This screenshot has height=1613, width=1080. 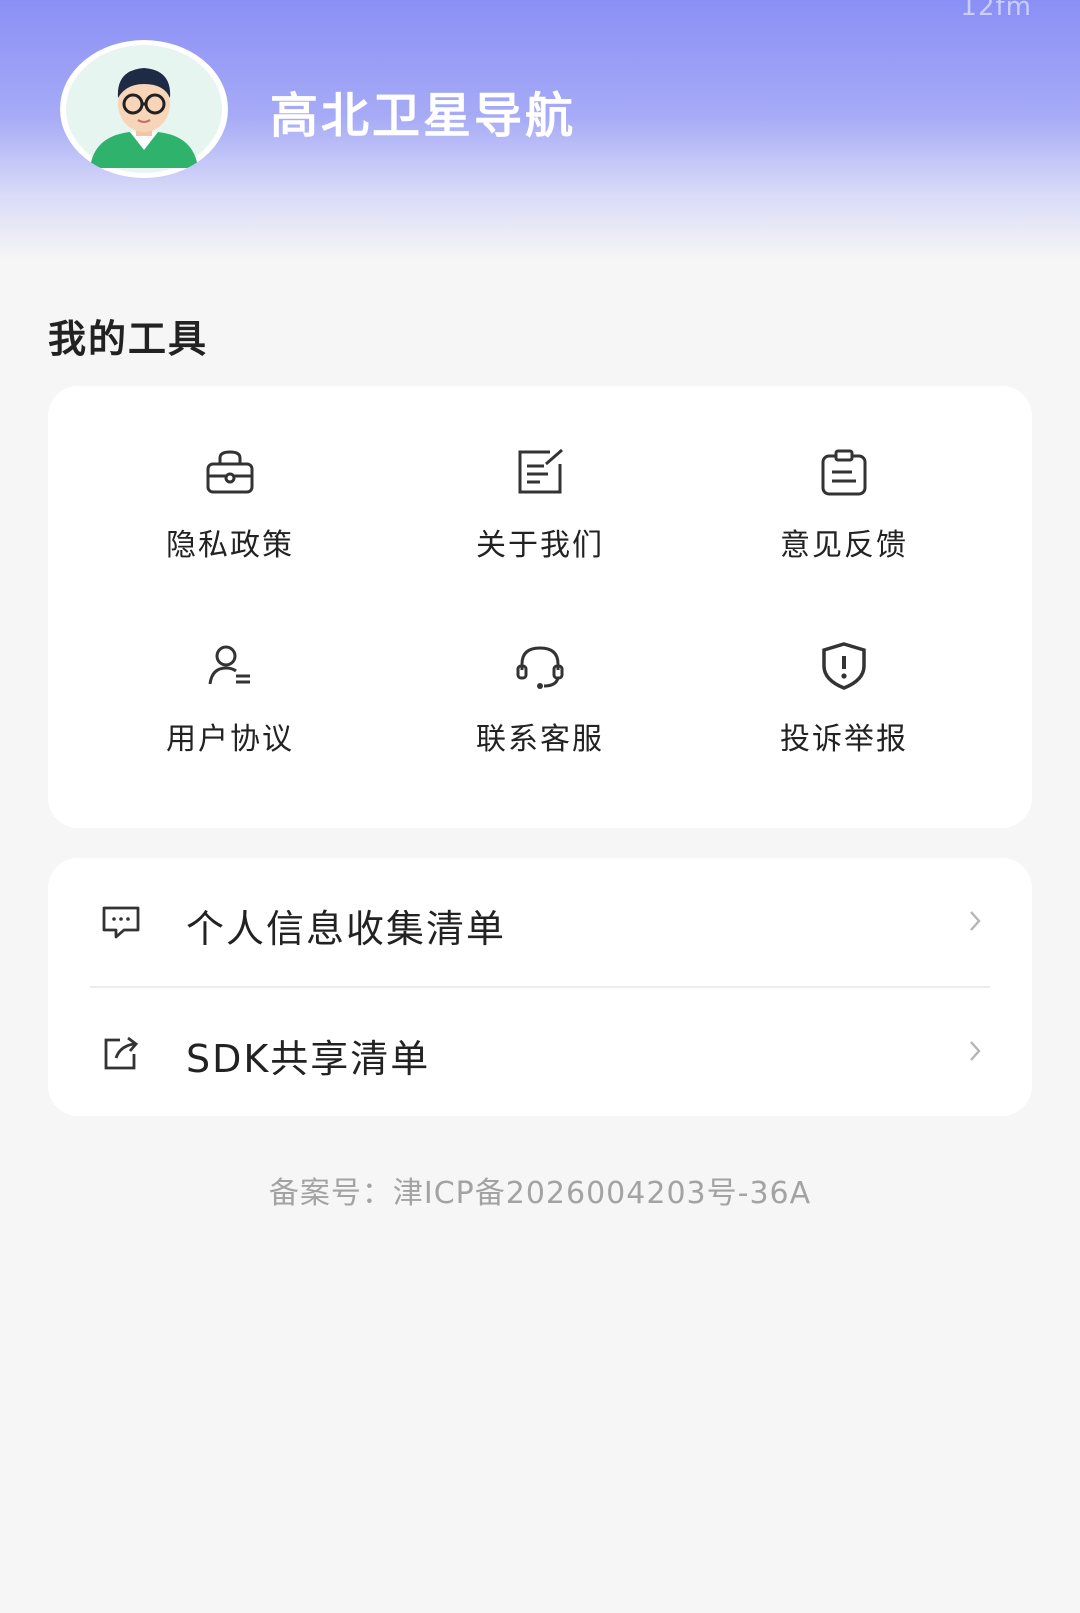 What do you see at coordinates (540, 517) in the screenshot?
I see `tool-about-us: 关于我们` at bounding box center [540, 517].